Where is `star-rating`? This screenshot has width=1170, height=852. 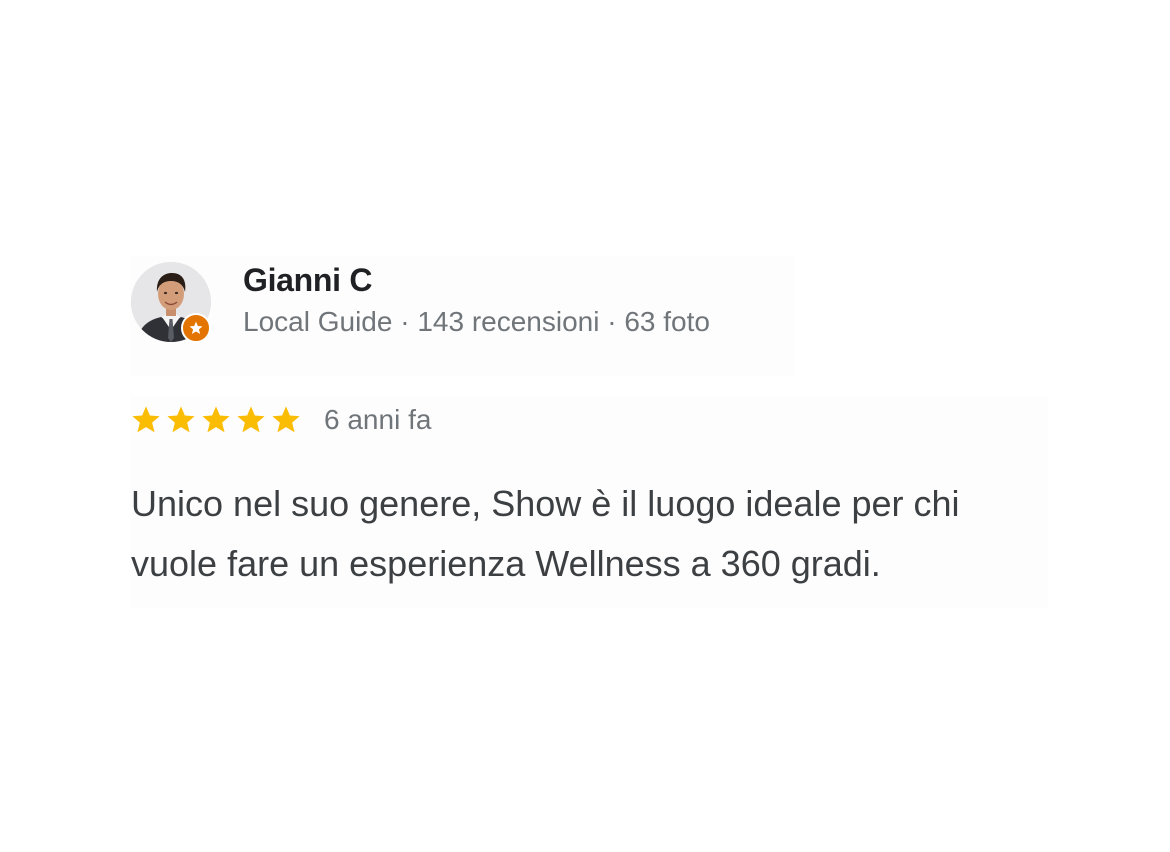 star-rating is located at coordinates (216, 420).